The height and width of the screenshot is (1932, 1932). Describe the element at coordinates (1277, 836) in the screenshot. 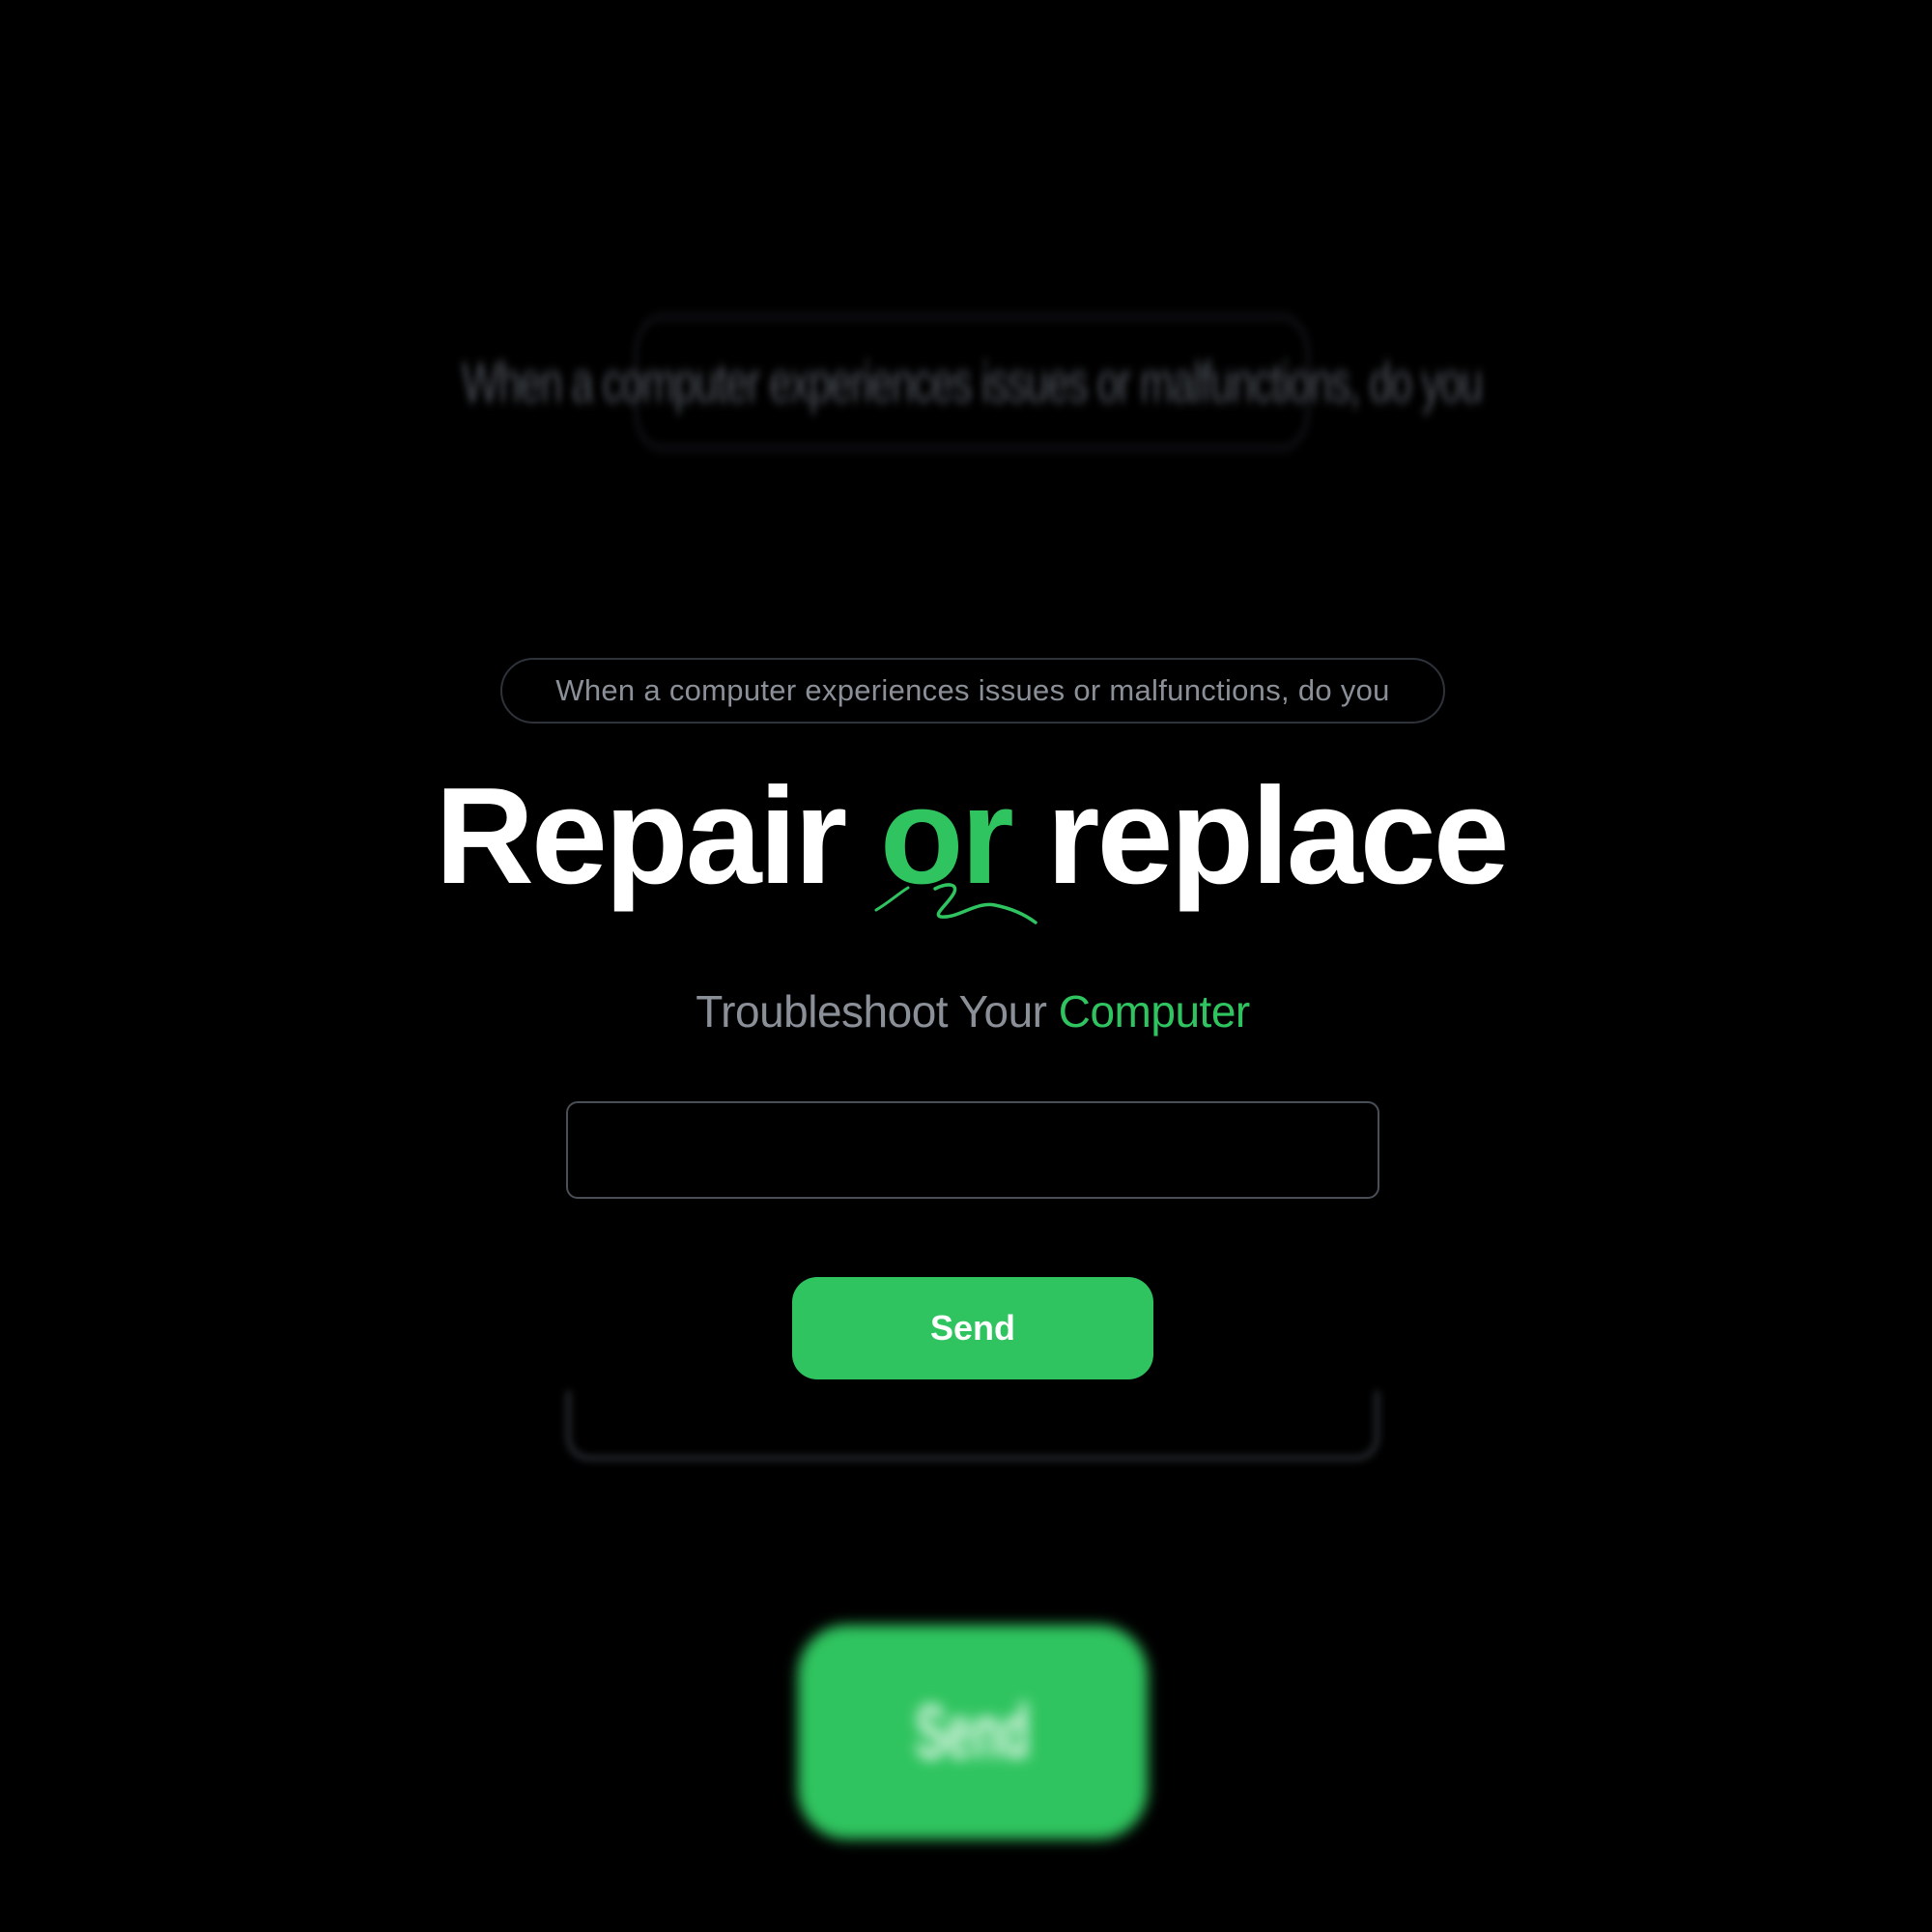

I see `headline-word-replace: replace` at that location.